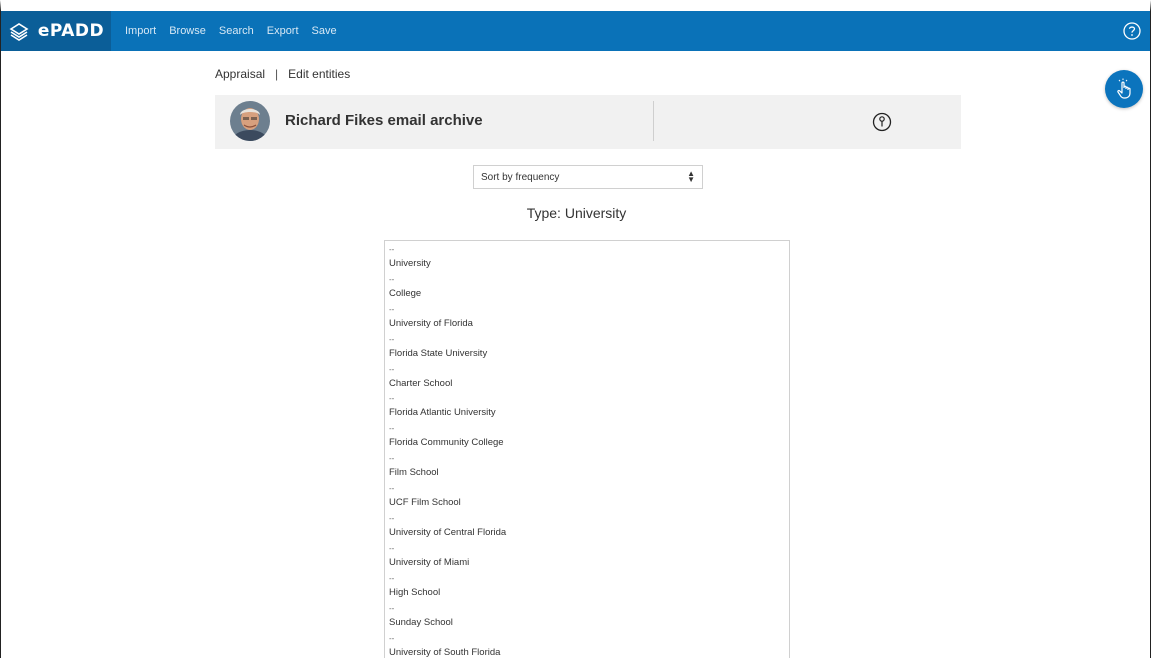 This screenshot has height=658, width=1151. Describe the element at coordinates (71, 31) in the screenshot. I see `brand-text: ePADD` at that location.